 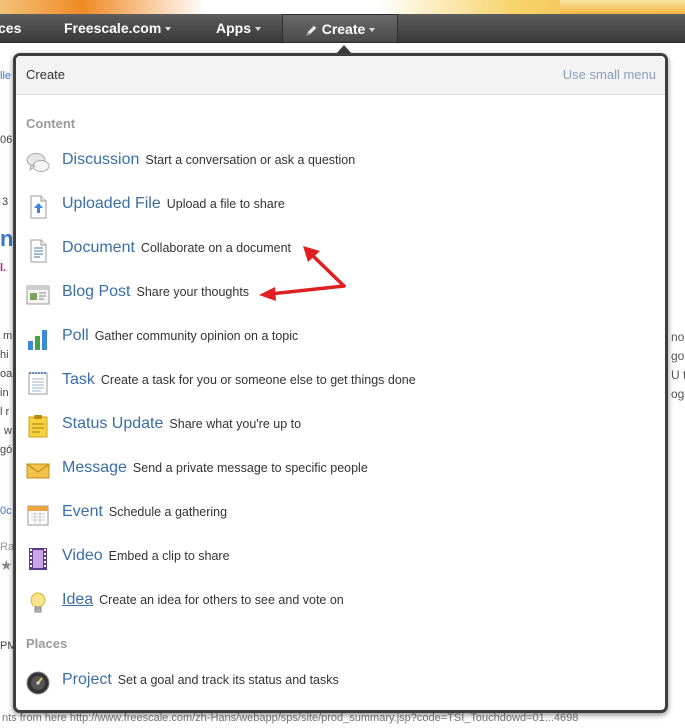 I want to click on popup-header: Create Use small menu, so click(x=340, y=75).